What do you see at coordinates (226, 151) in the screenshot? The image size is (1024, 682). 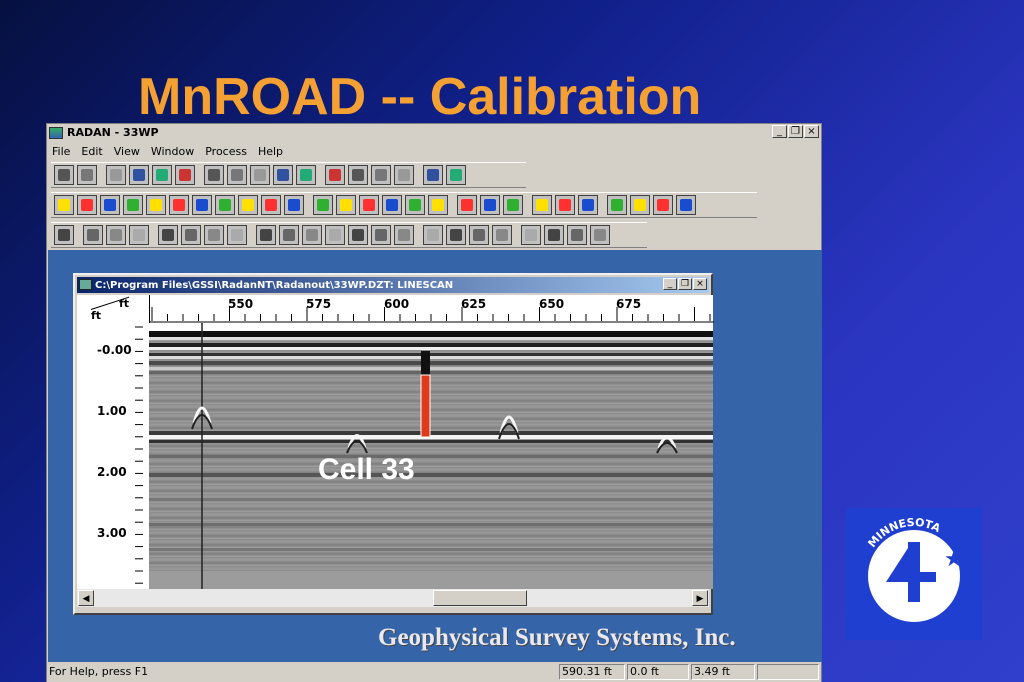 I see `menu-process: Process` at bounding box center [226, 151].